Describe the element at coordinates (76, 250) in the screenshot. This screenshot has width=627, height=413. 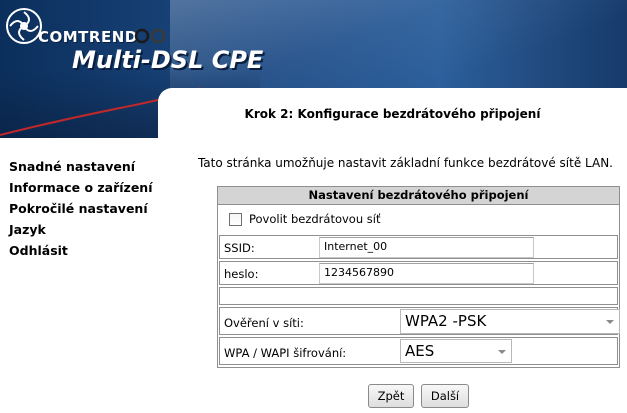
I see `sidebar-item-logout: Odhlásit` at that location.